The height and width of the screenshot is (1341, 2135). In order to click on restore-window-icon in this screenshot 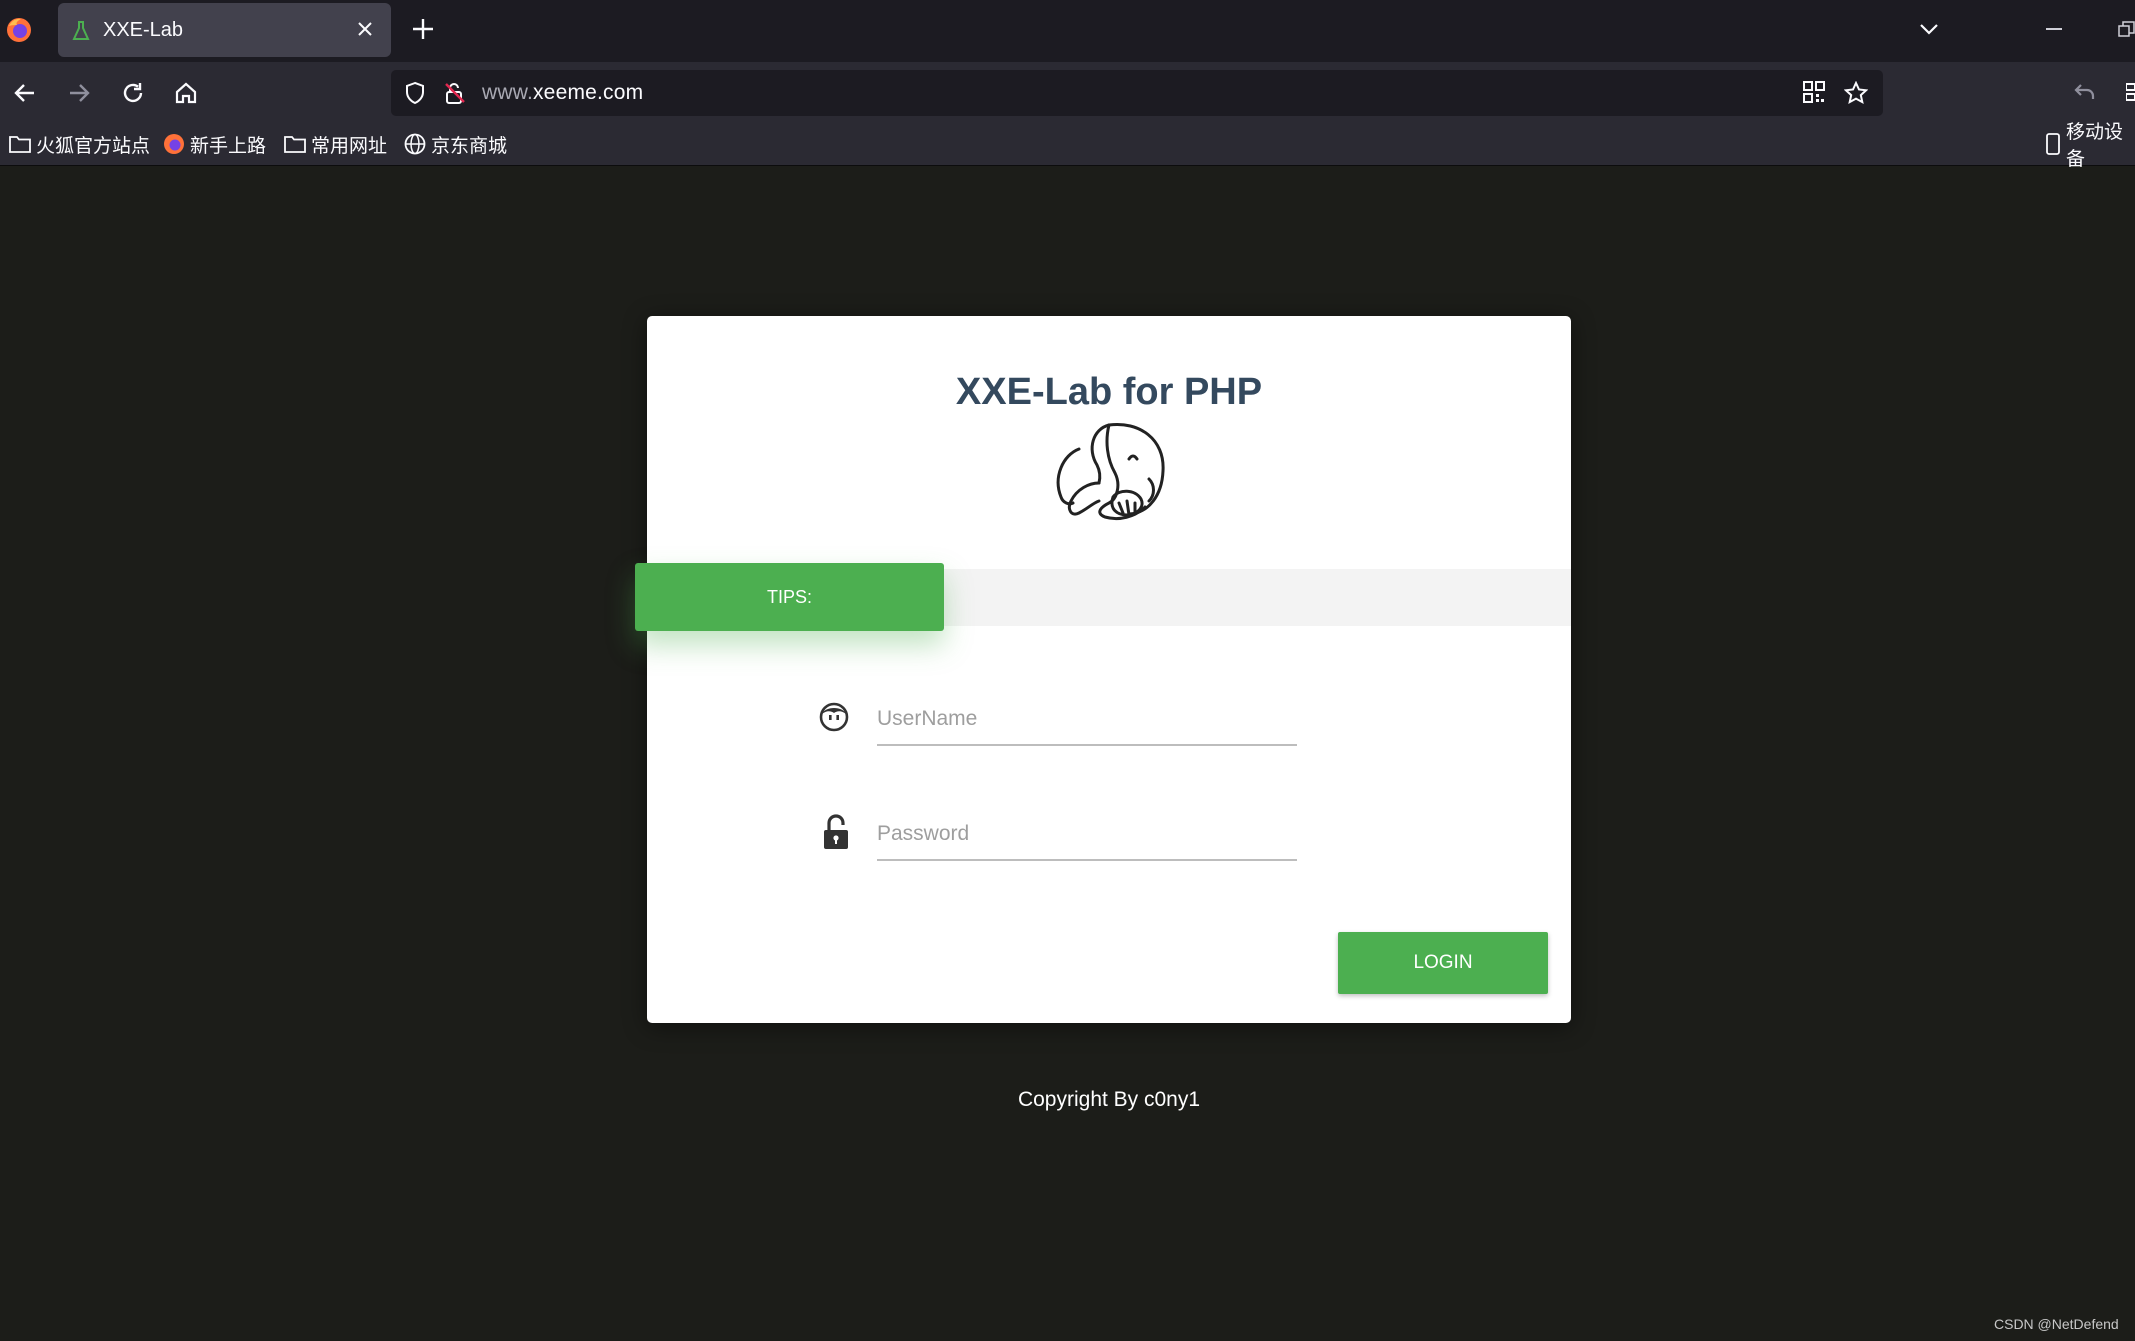, I will do `click(2126, 29)`.